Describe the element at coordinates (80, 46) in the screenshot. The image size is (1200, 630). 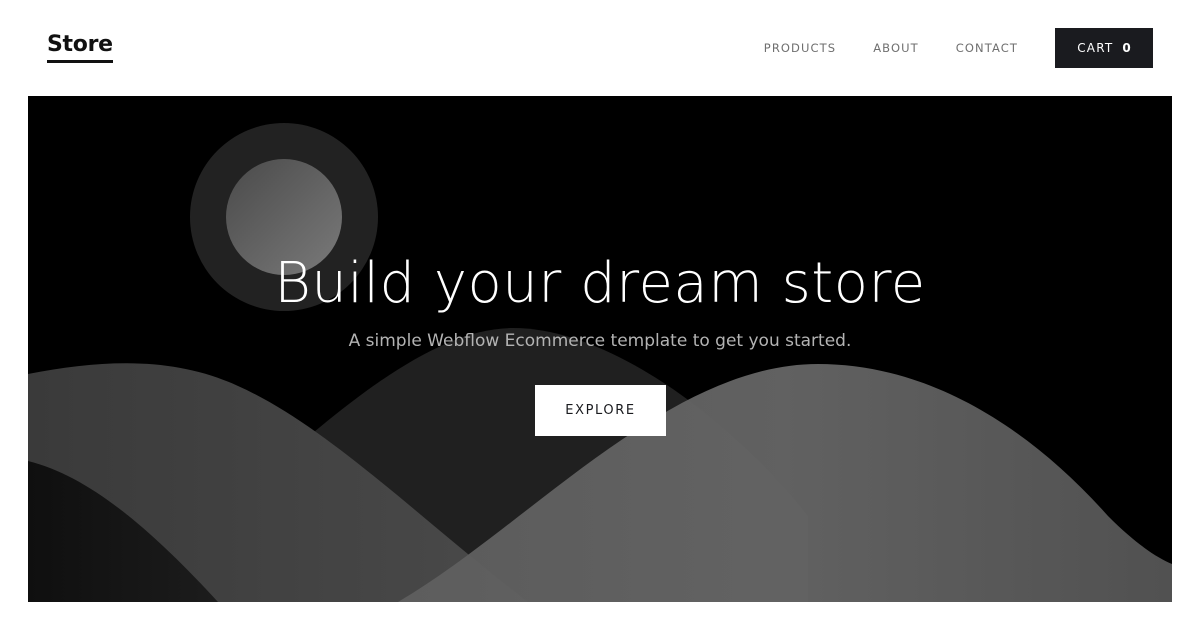
I see `brand-logo-link: Store` at that location.